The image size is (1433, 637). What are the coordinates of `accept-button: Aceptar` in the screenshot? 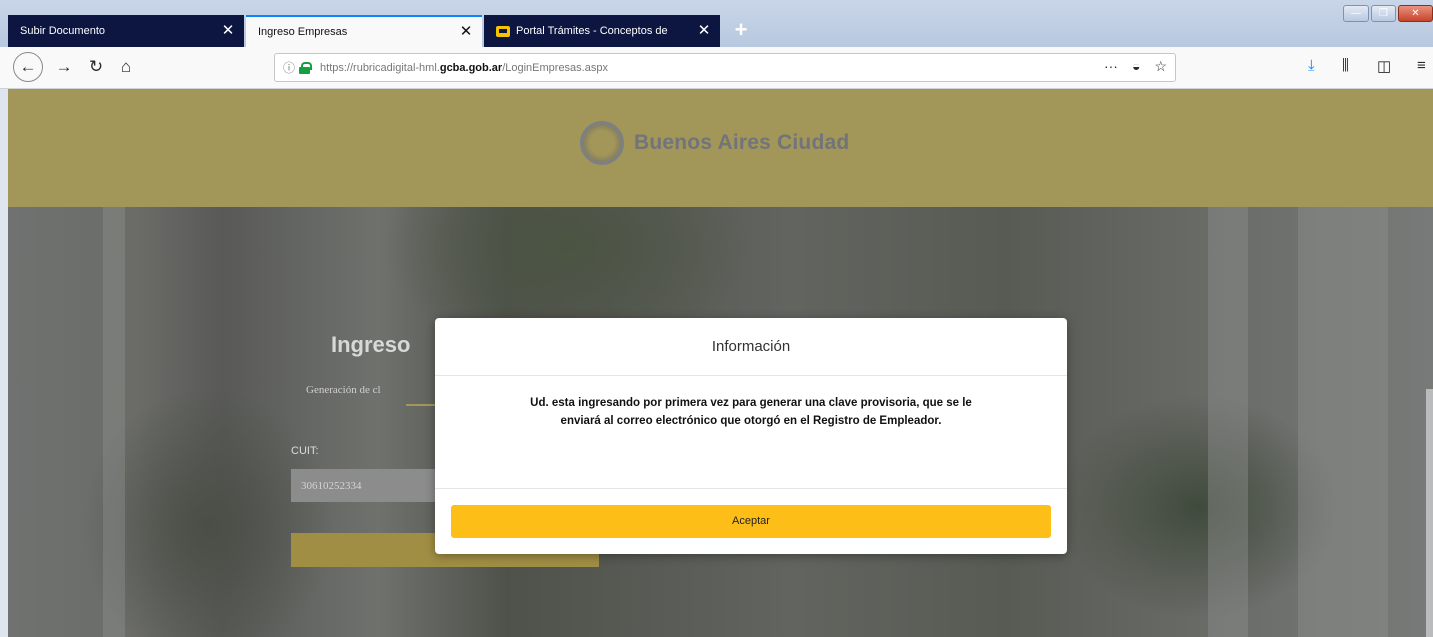 It's located at (751, 521).